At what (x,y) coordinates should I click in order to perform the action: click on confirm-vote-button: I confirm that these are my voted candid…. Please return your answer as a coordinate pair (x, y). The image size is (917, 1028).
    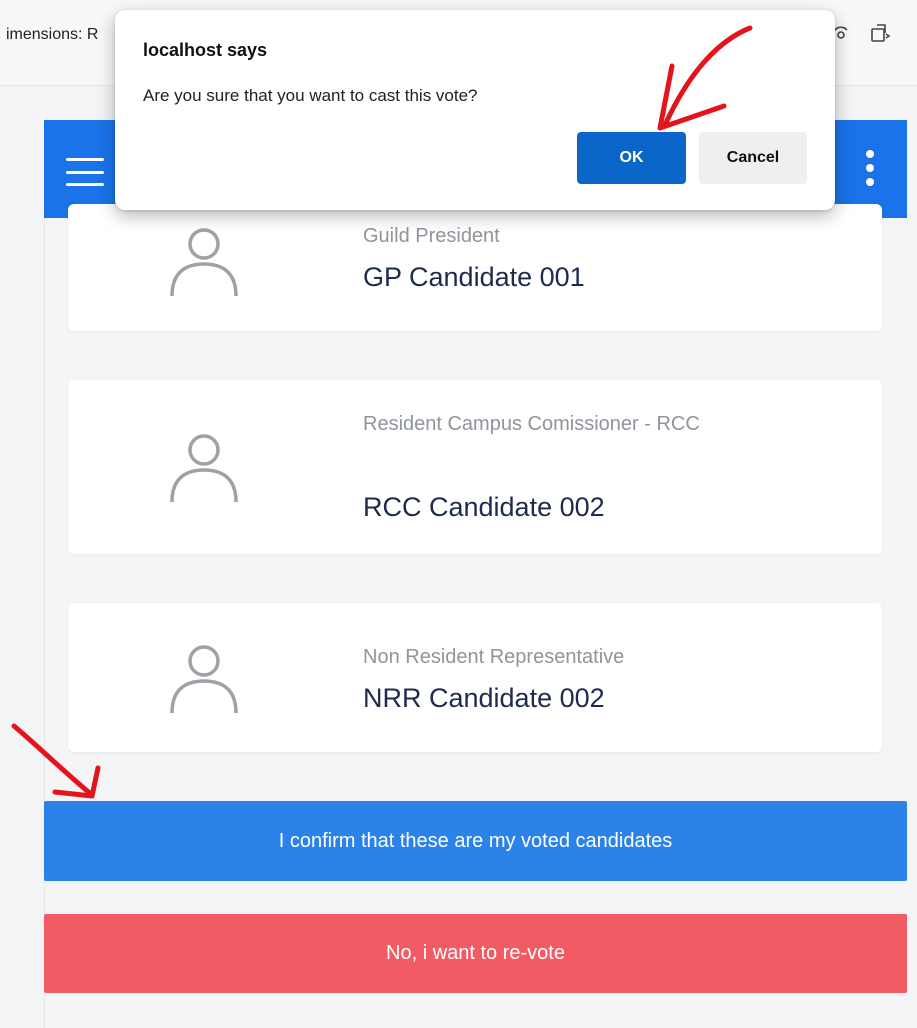
    Looking at the image, I should click on (475, 841).